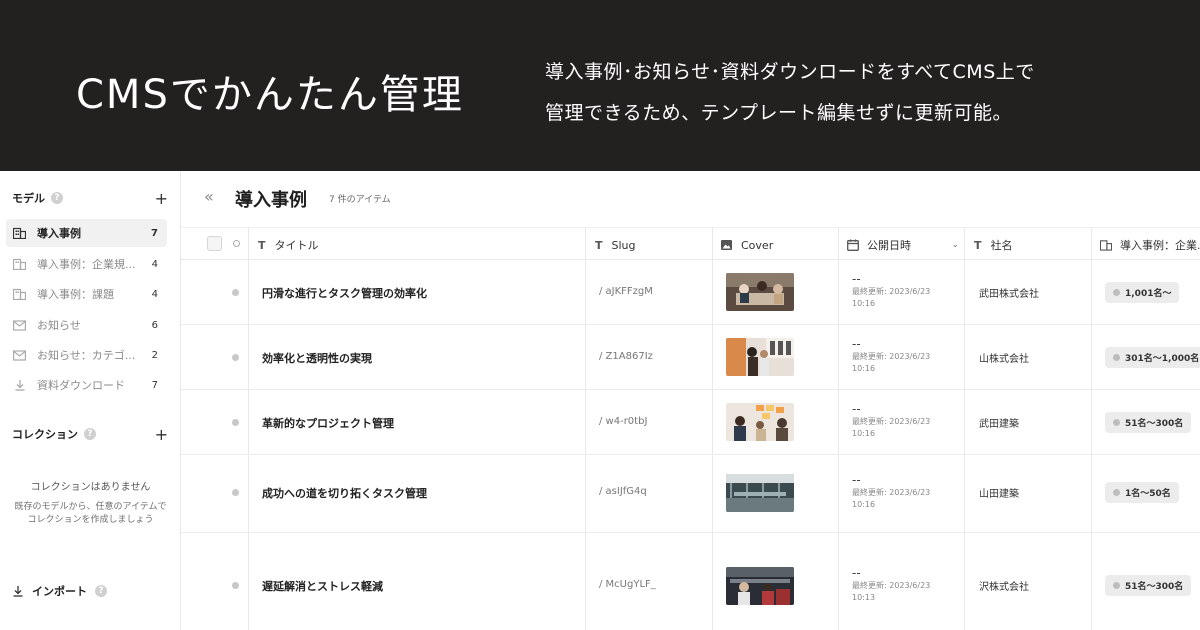  Describe the element at coordinates (214, 243) in the screenshot. I see `select-all-checkbox` at that location.